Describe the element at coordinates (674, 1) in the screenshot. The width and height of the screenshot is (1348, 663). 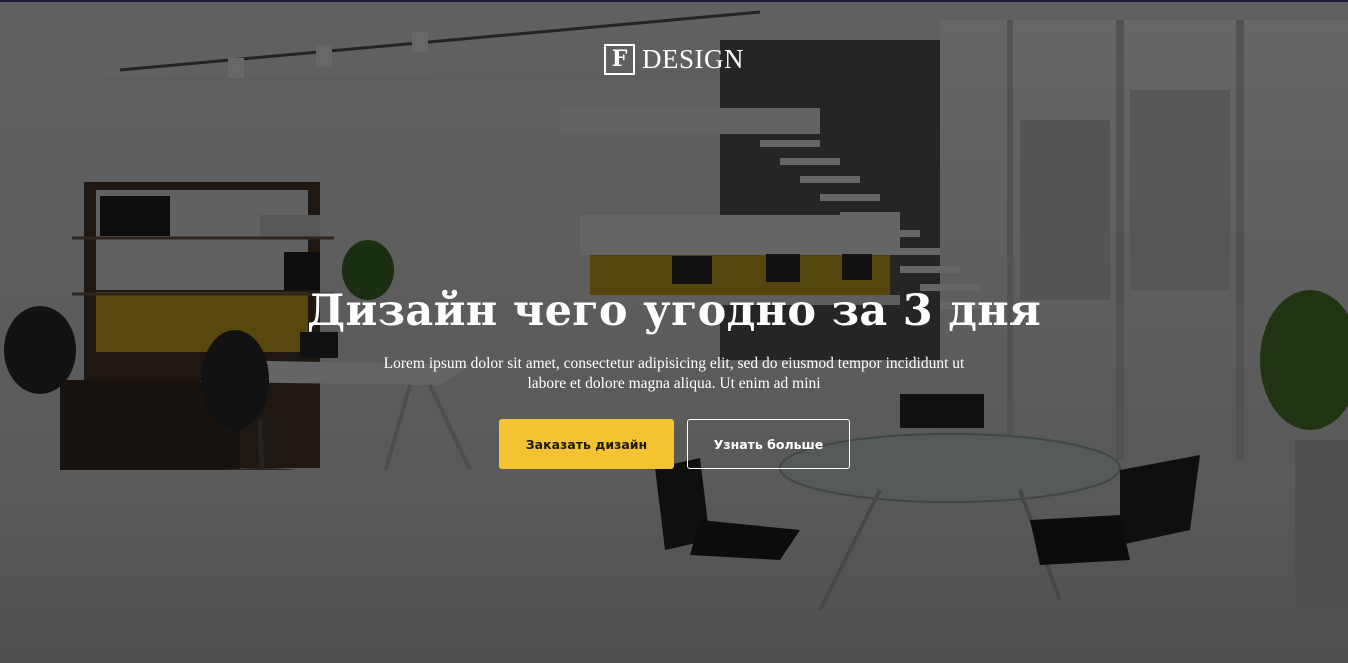
I see `top-border` at that location.